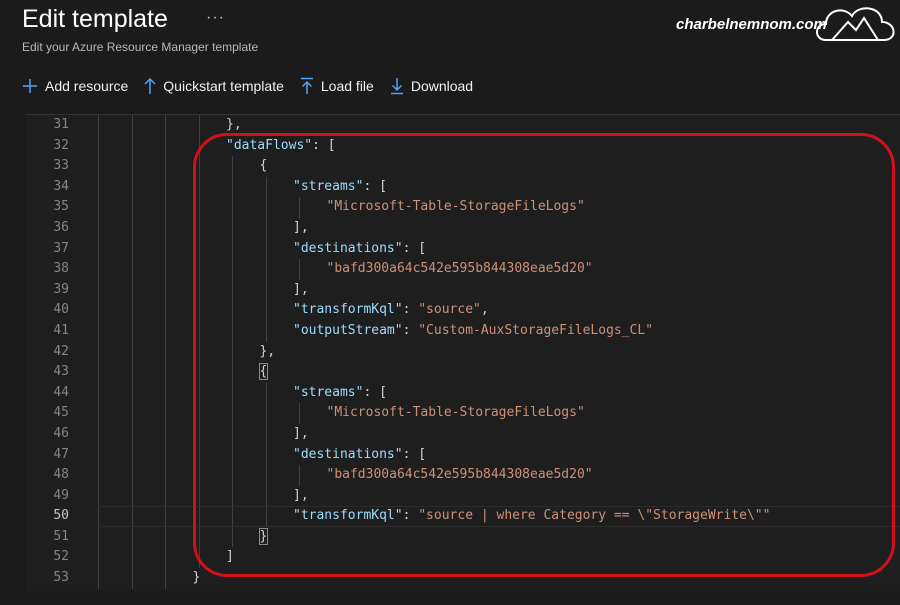 This screenshot has width=900, height=605. Describe the element at coordinates (215, 18) in the screenshot. I see `more-options-button: ···` at that location.